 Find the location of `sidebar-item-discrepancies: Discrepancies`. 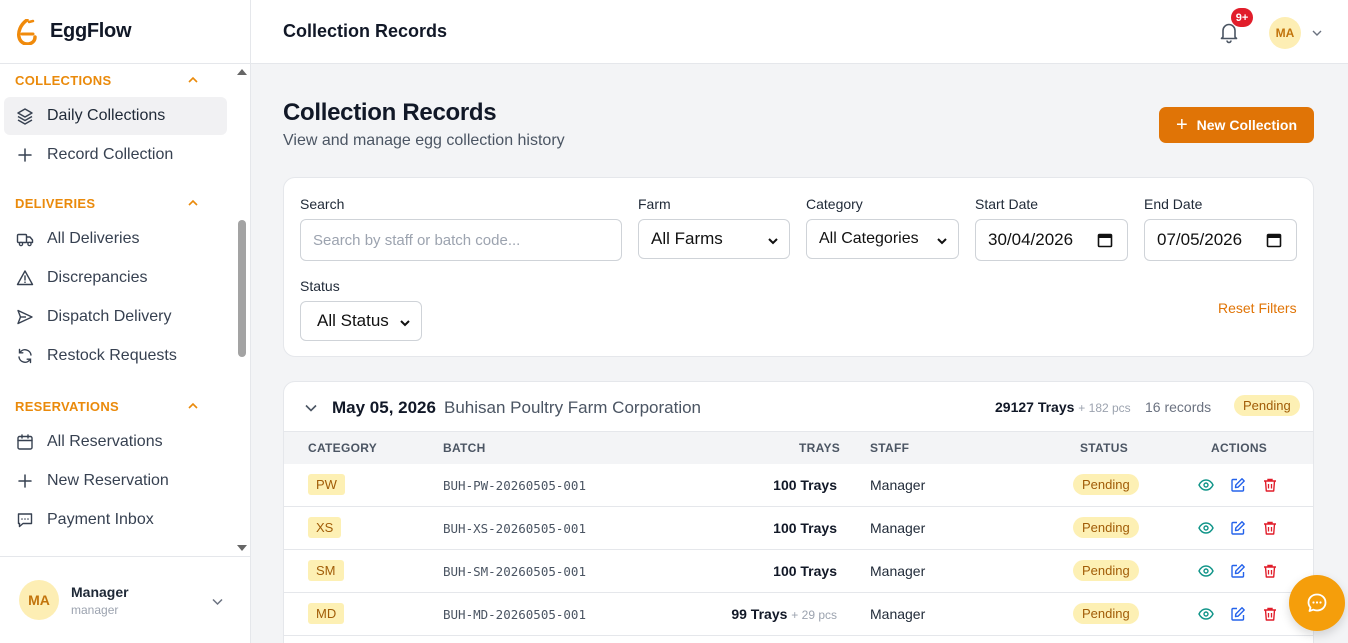

sidebar-item-discrepancies: Discrepancies is located at coordinates (115, 278).